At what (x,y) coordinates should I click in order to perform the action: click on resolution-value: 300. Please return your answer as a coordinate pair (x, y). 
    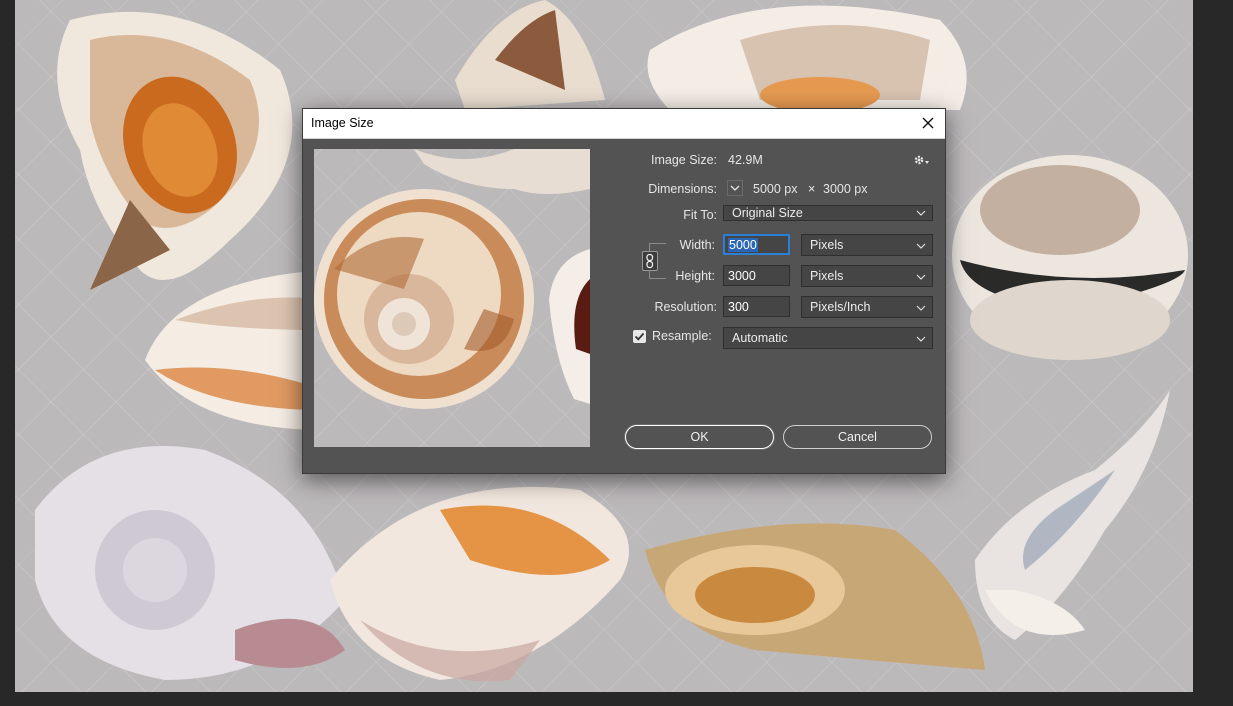
    Looking at the image, I should click on (738, 307).